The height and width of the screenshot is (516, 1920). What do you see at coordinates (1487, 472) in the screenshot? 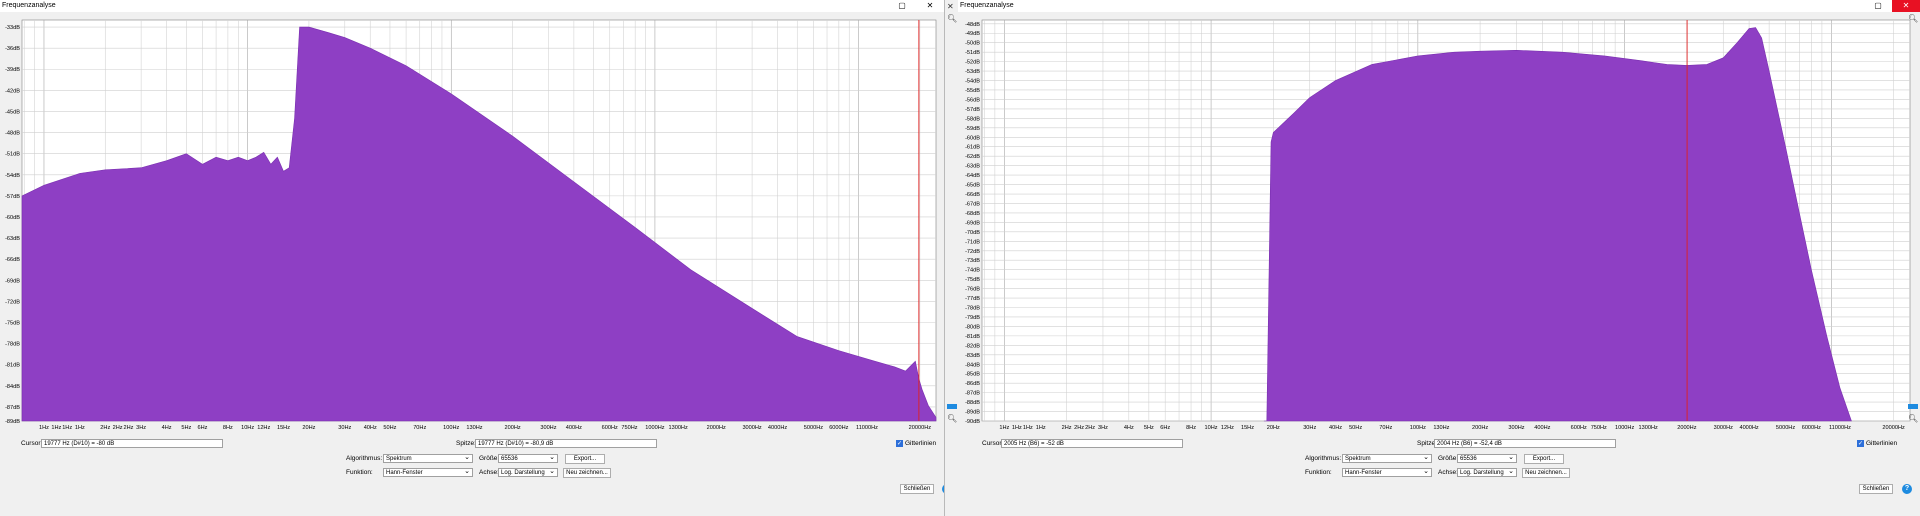
I see `right-axis-select: Log. Darstellung` at bounding box center [1487, 472].